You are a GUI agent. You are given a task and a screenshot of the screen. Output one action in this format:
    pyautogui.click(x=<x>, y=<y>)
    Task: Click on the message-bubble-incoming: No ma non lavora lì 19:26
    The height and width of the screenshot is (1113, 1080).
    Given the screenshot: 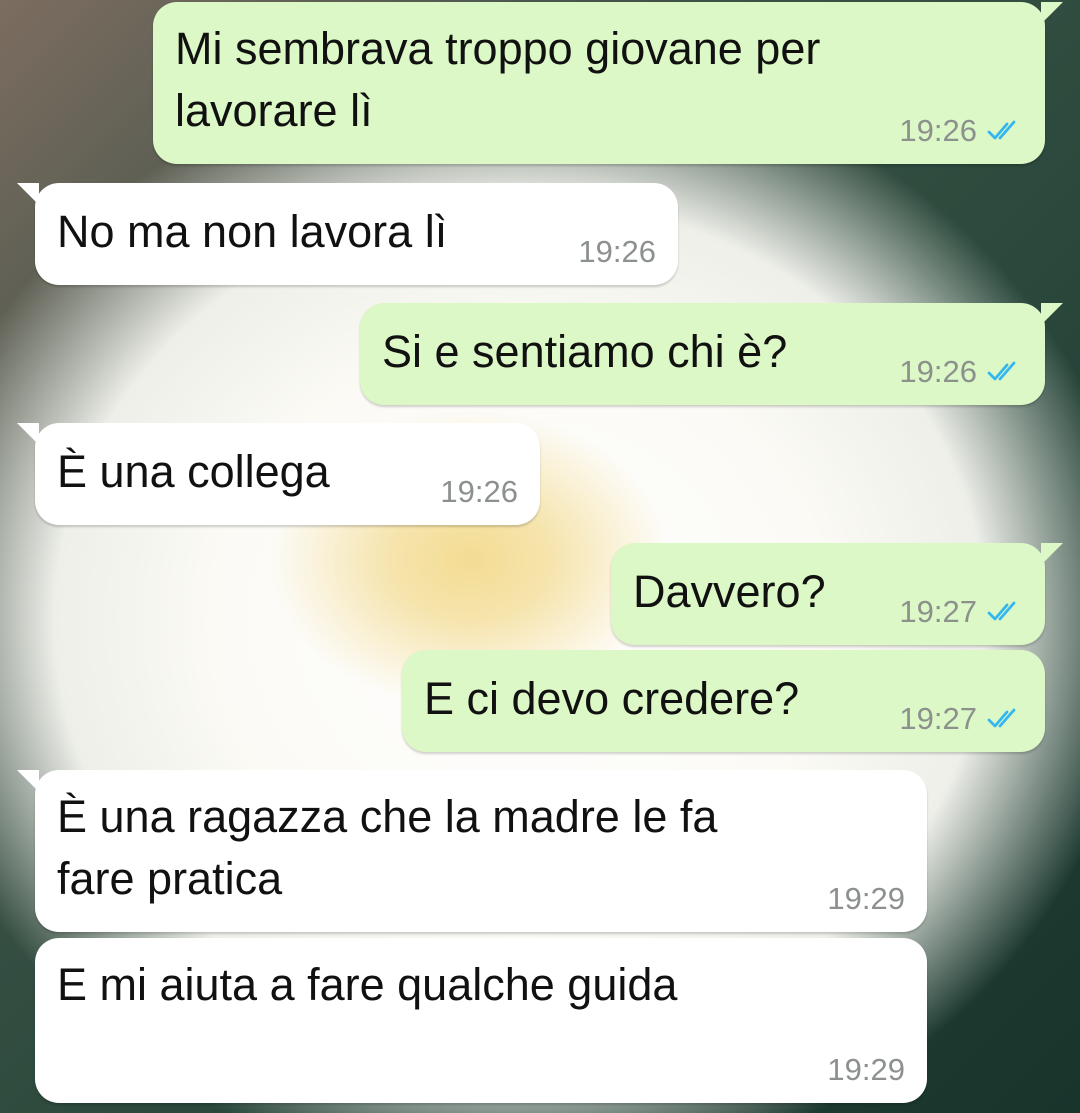 What is the action you would take?
    pyautogui.click(x=347, y=234)
    